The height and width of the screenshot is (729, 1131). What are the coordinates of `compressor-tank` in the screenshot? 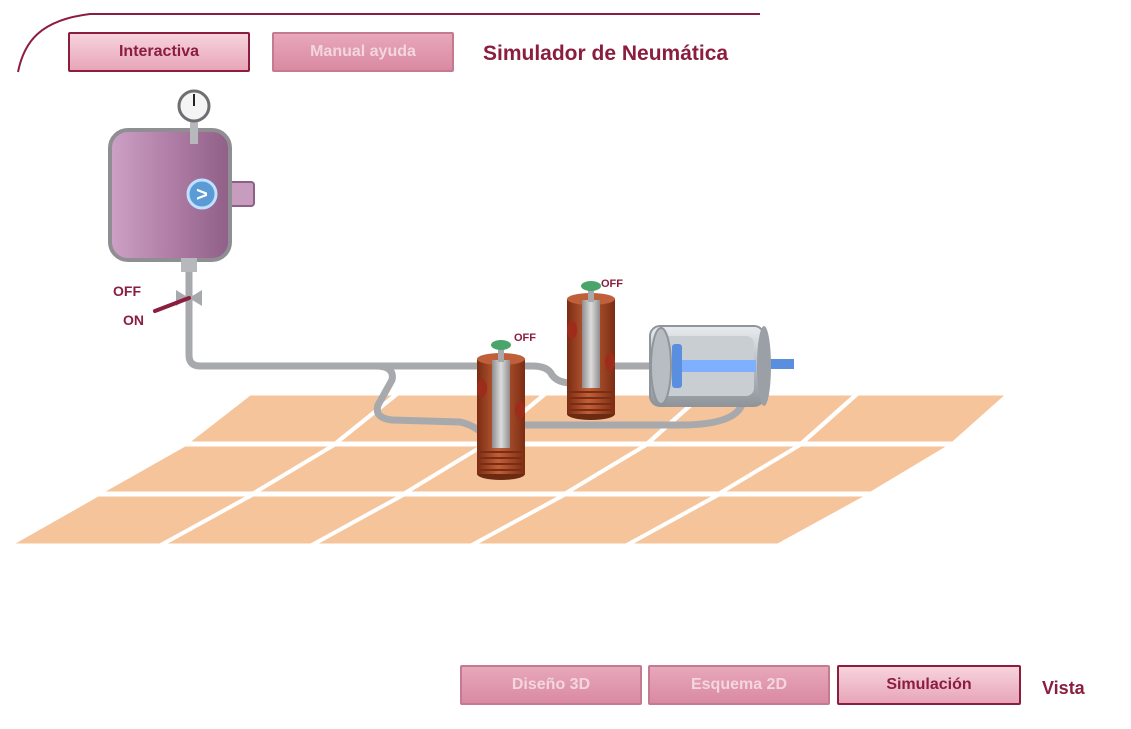 It's located at (181, 200).